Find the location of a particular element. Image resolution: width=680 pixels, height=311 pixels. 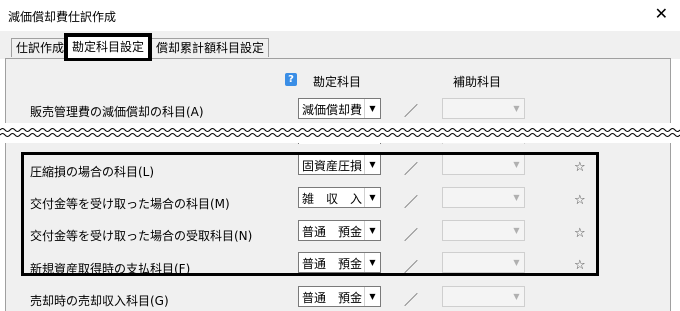

window-title: 減価償却費仕訳作成 is located at coordinates (62, 17).